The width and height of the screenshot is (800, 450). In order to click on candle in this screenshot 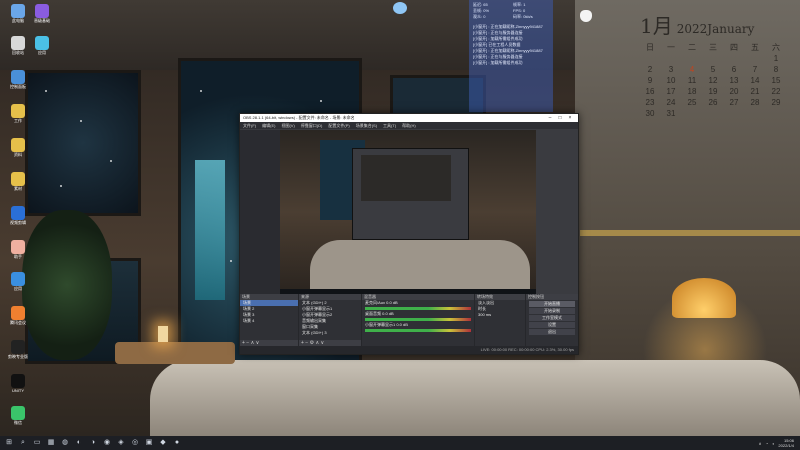, I will do `click(163, 334)`.